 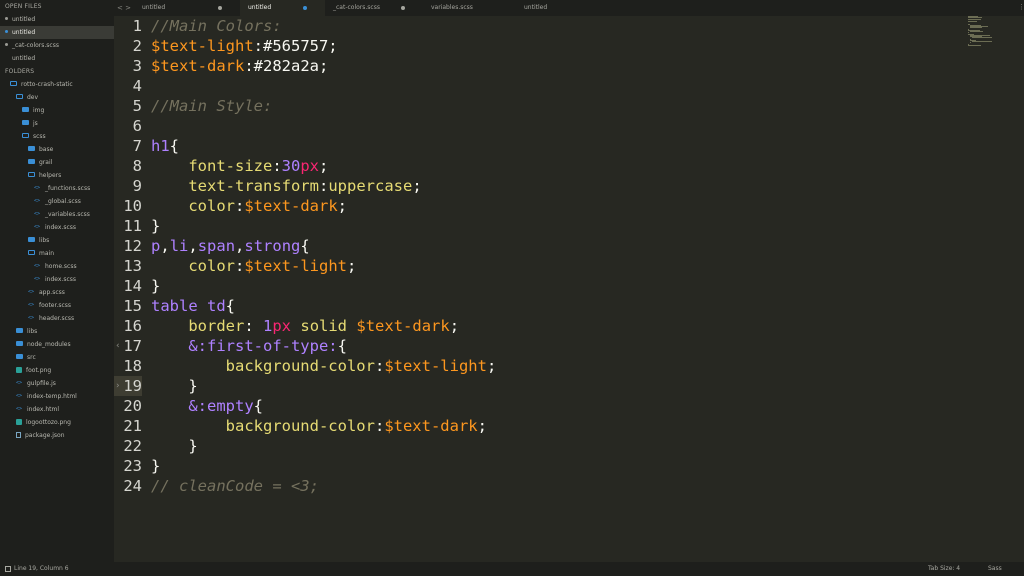 What do you see at coordinates (57, 149) in the screenshot?
I see `tree-item: base` at bounding box center [57, 149].